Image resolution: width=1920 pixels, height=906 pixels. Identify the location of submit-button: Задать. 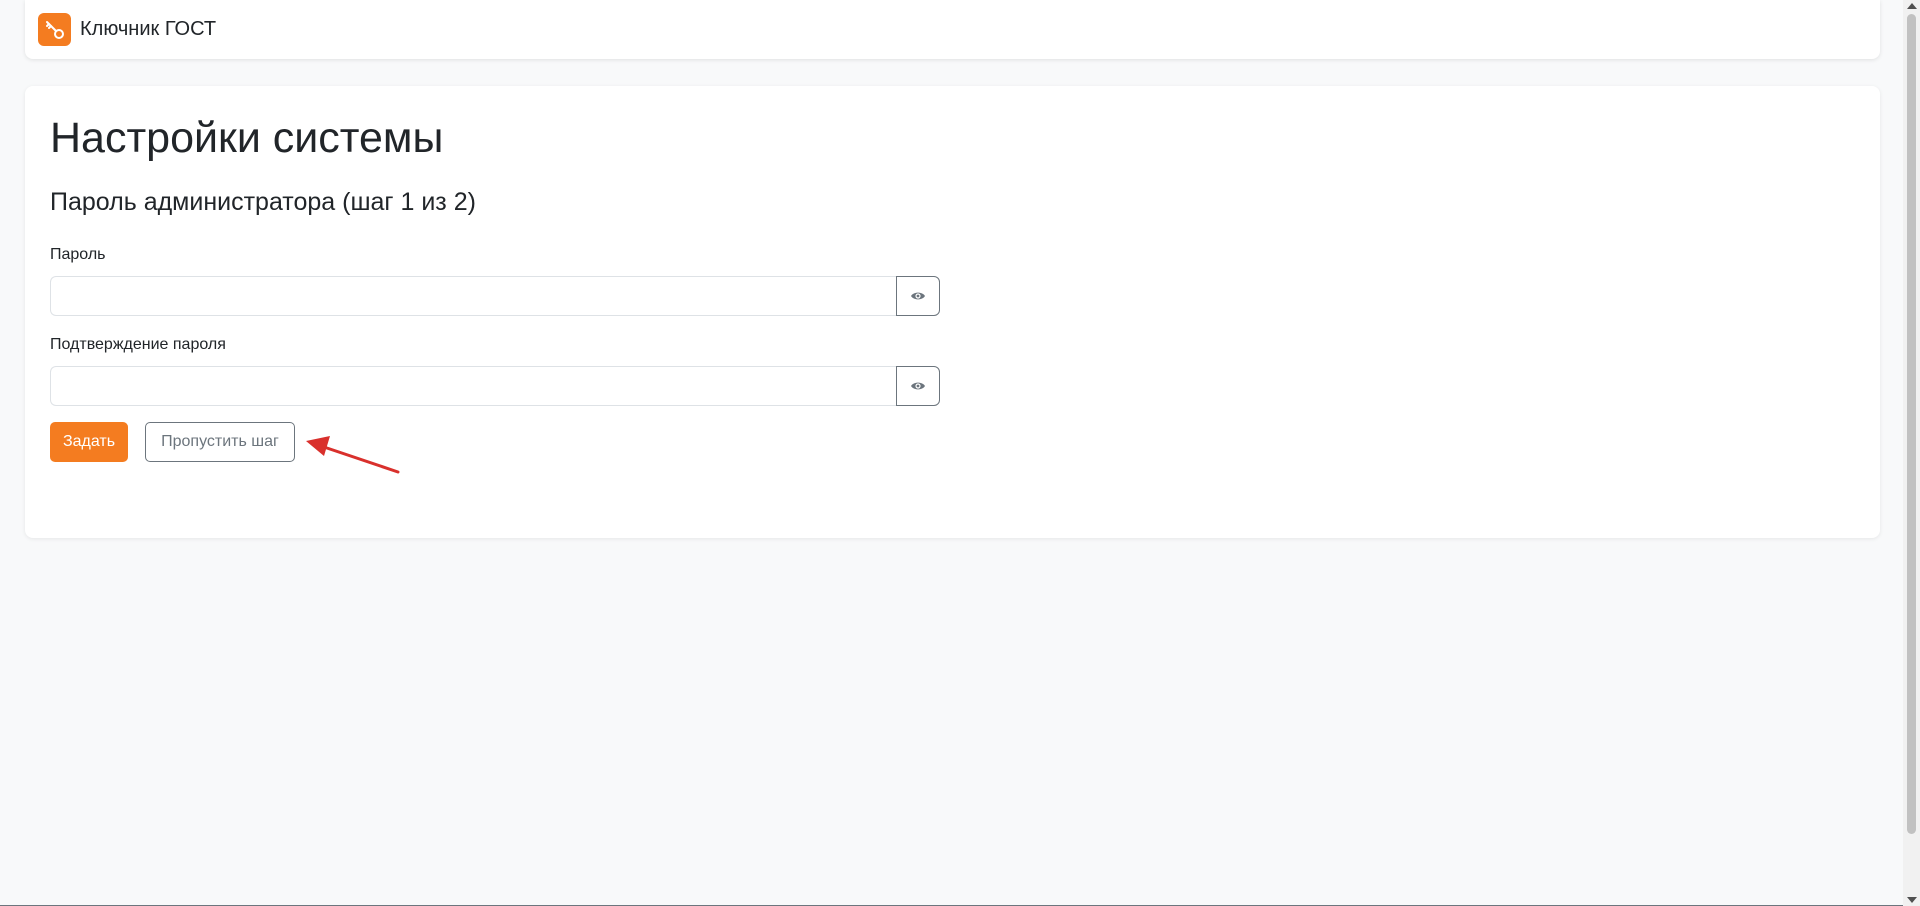
(89, 442).